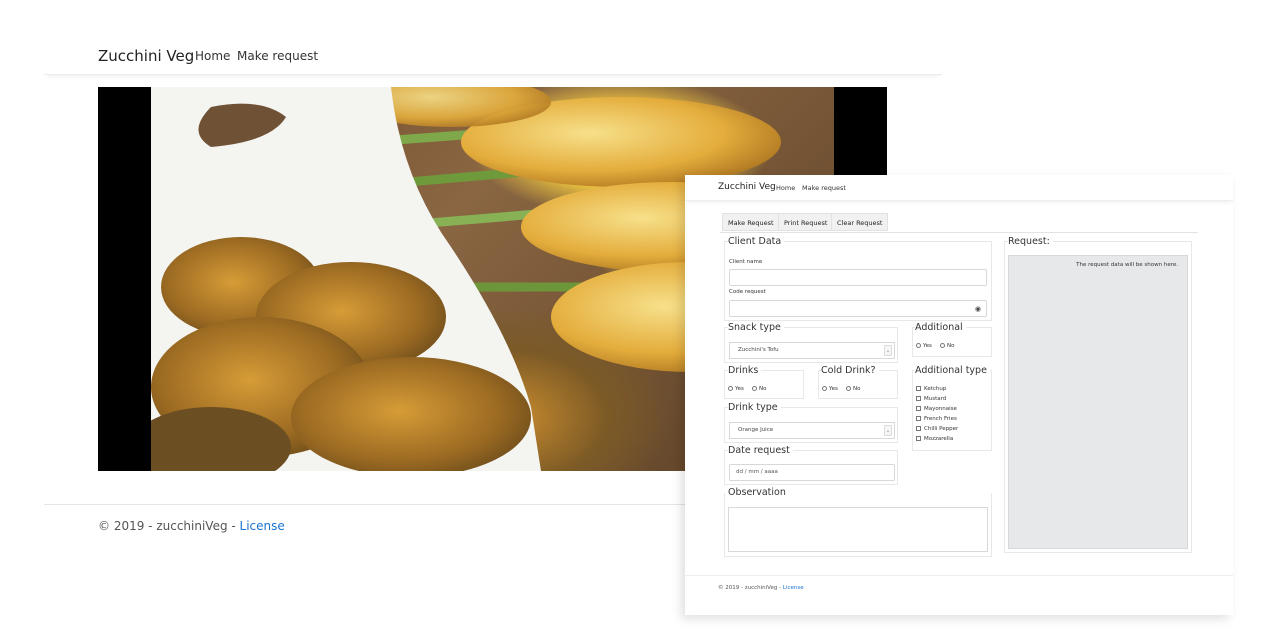 This screenshot has height=640, width=1280. I want to click on print-request-button: Print Request, so click(806, 222).